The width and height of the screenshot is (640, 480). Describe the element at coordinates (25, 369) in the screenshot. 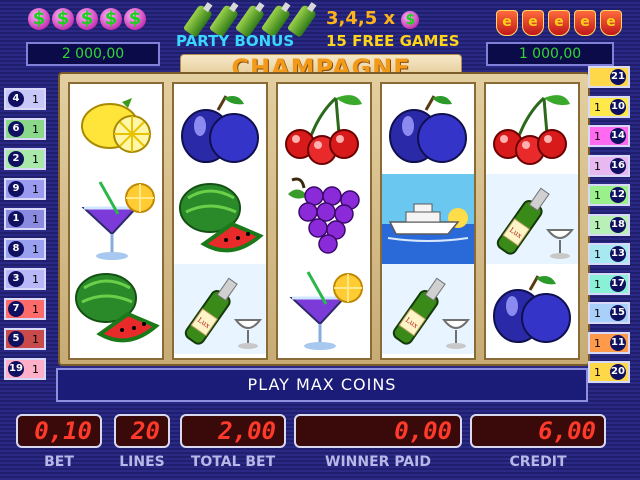

I see `payline-marker-19: 19 1` at that location.